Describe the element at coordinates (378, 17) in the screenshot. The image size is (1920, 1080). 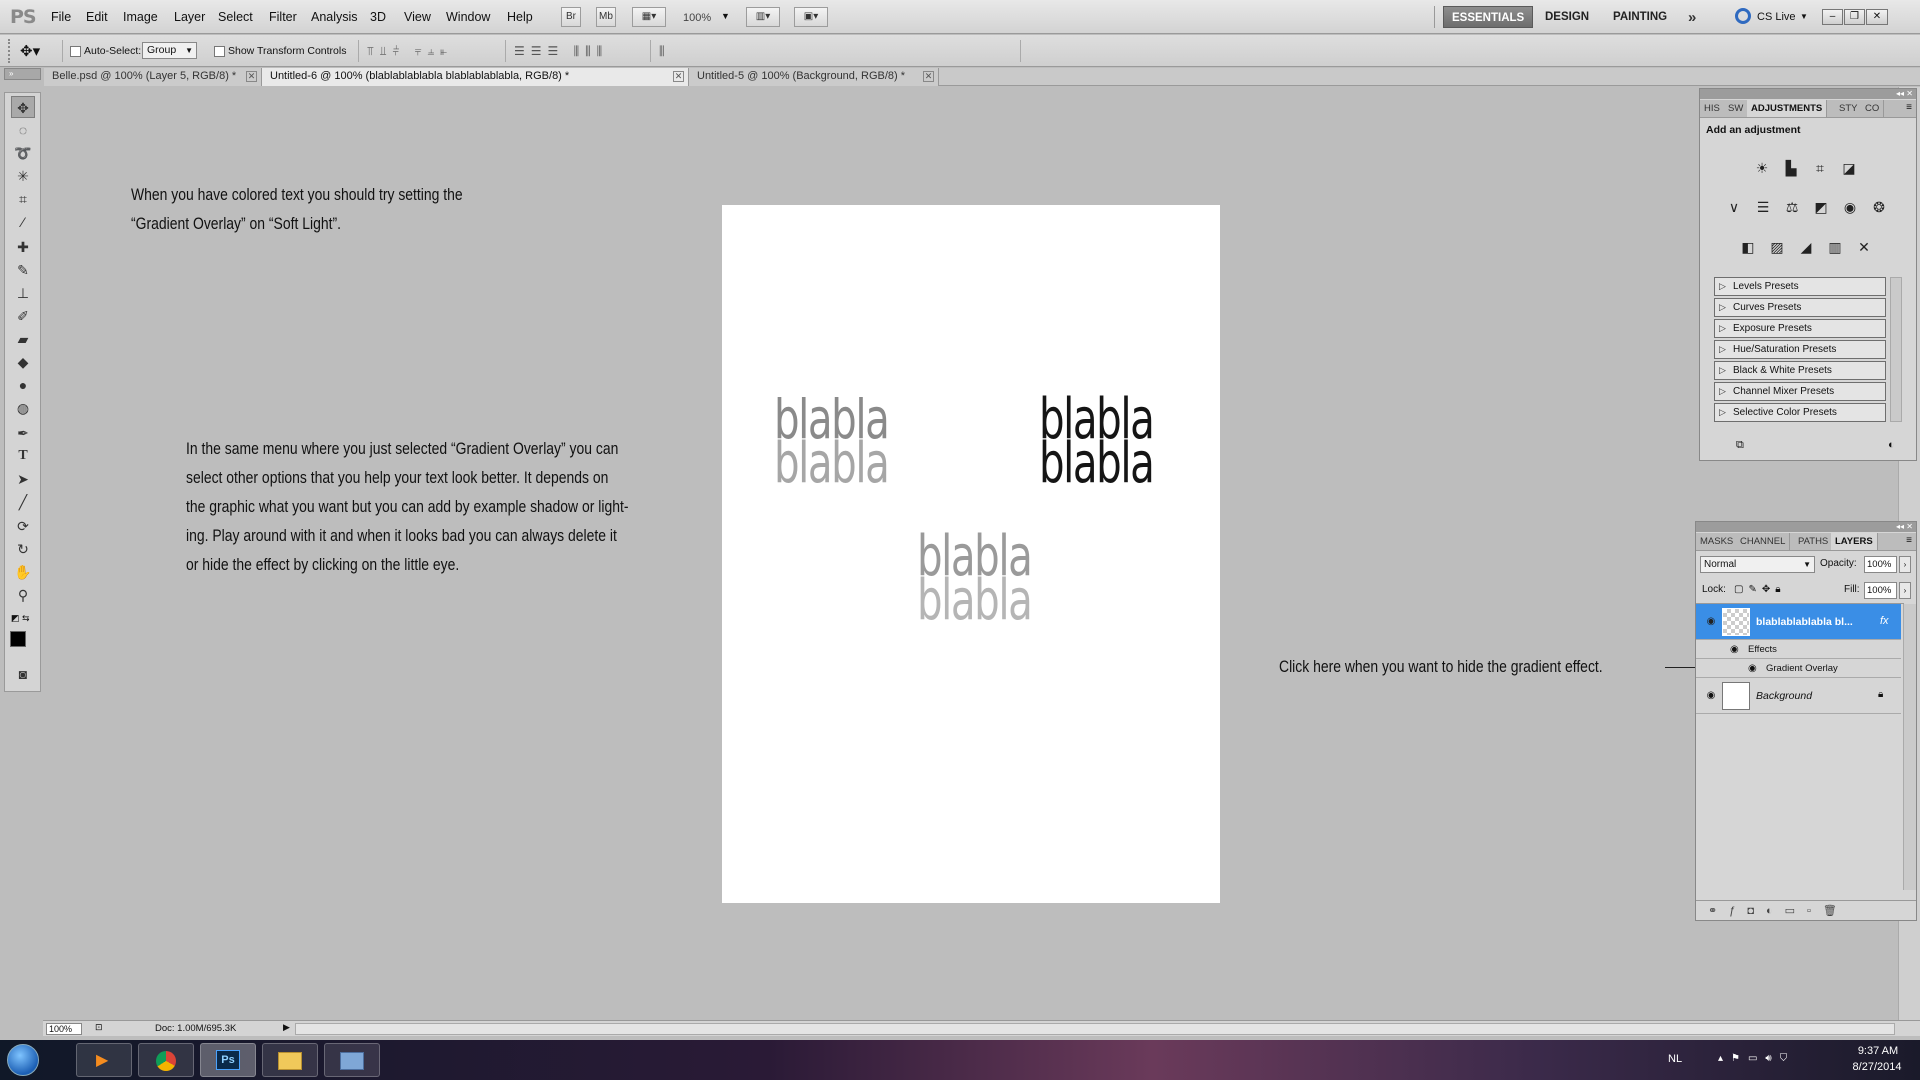
I see `menu-3d: 3D` at that location.